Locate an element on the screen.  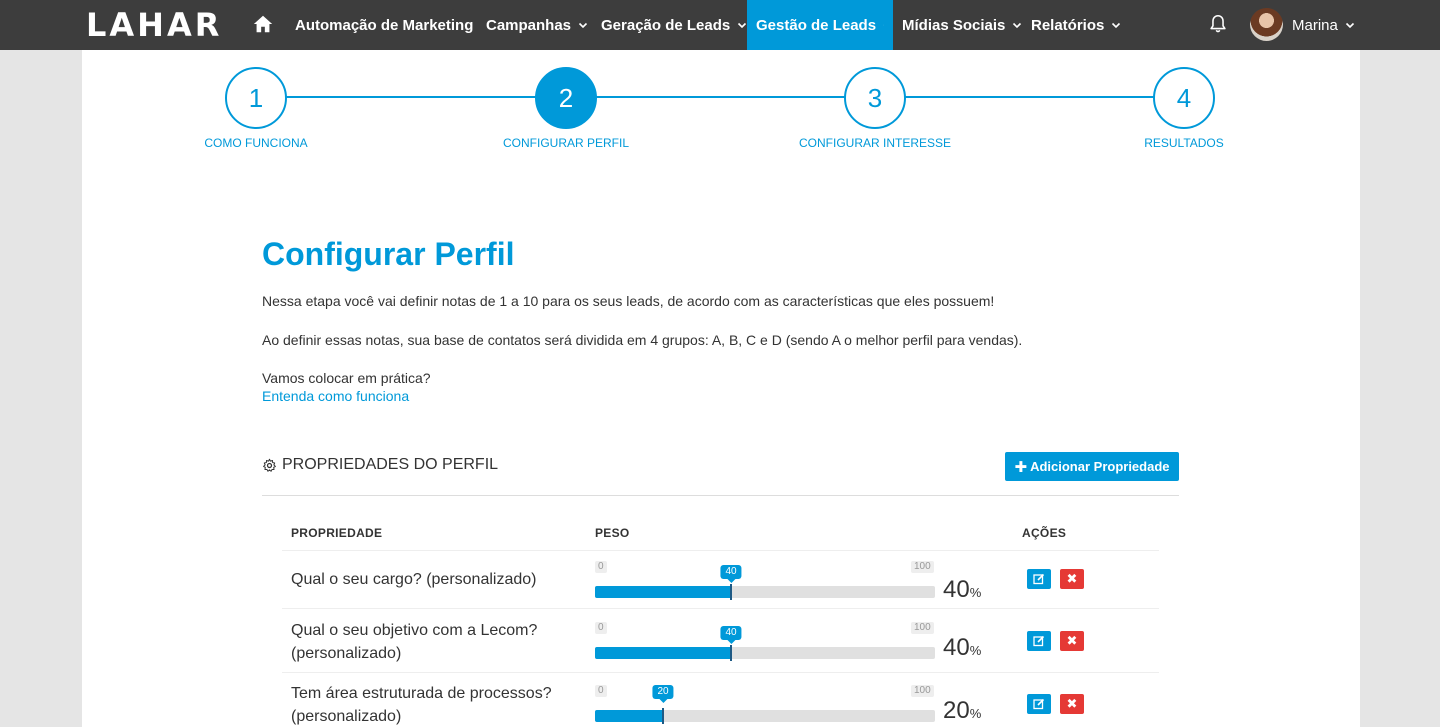
nav-item-midias-sociais: Mídias Sociais is located at coordinates (962, 25).